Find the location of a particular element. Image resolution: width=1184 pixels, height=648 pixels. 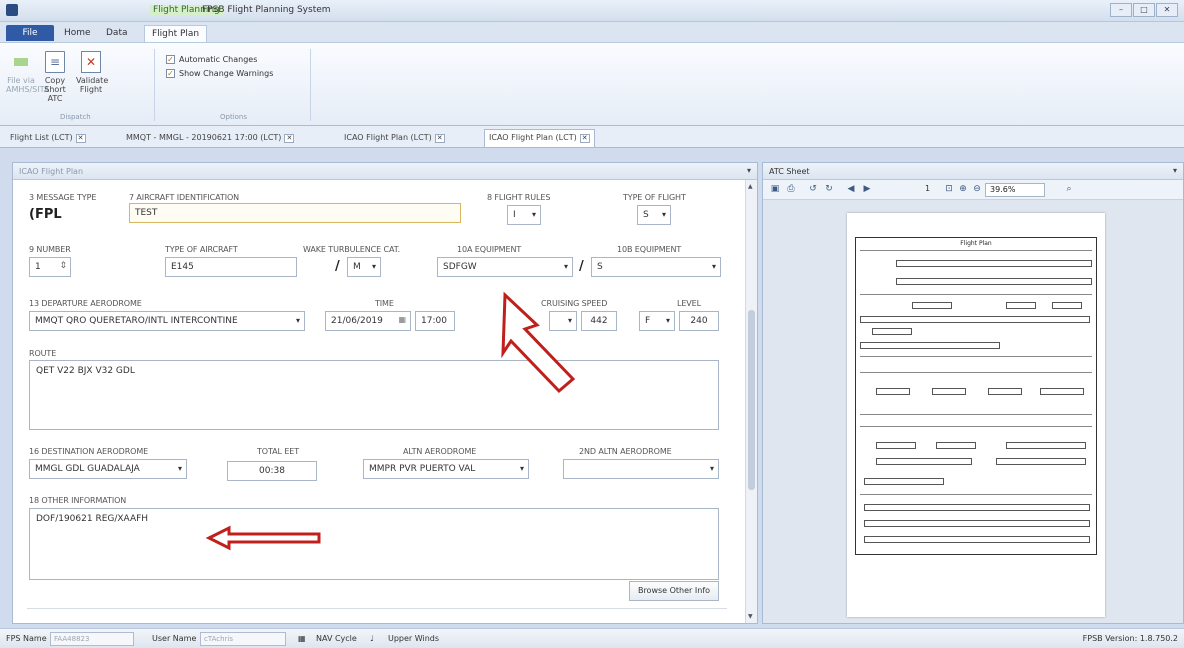

fps-name-select: FAA48823 is located at coordinates (92, 639).